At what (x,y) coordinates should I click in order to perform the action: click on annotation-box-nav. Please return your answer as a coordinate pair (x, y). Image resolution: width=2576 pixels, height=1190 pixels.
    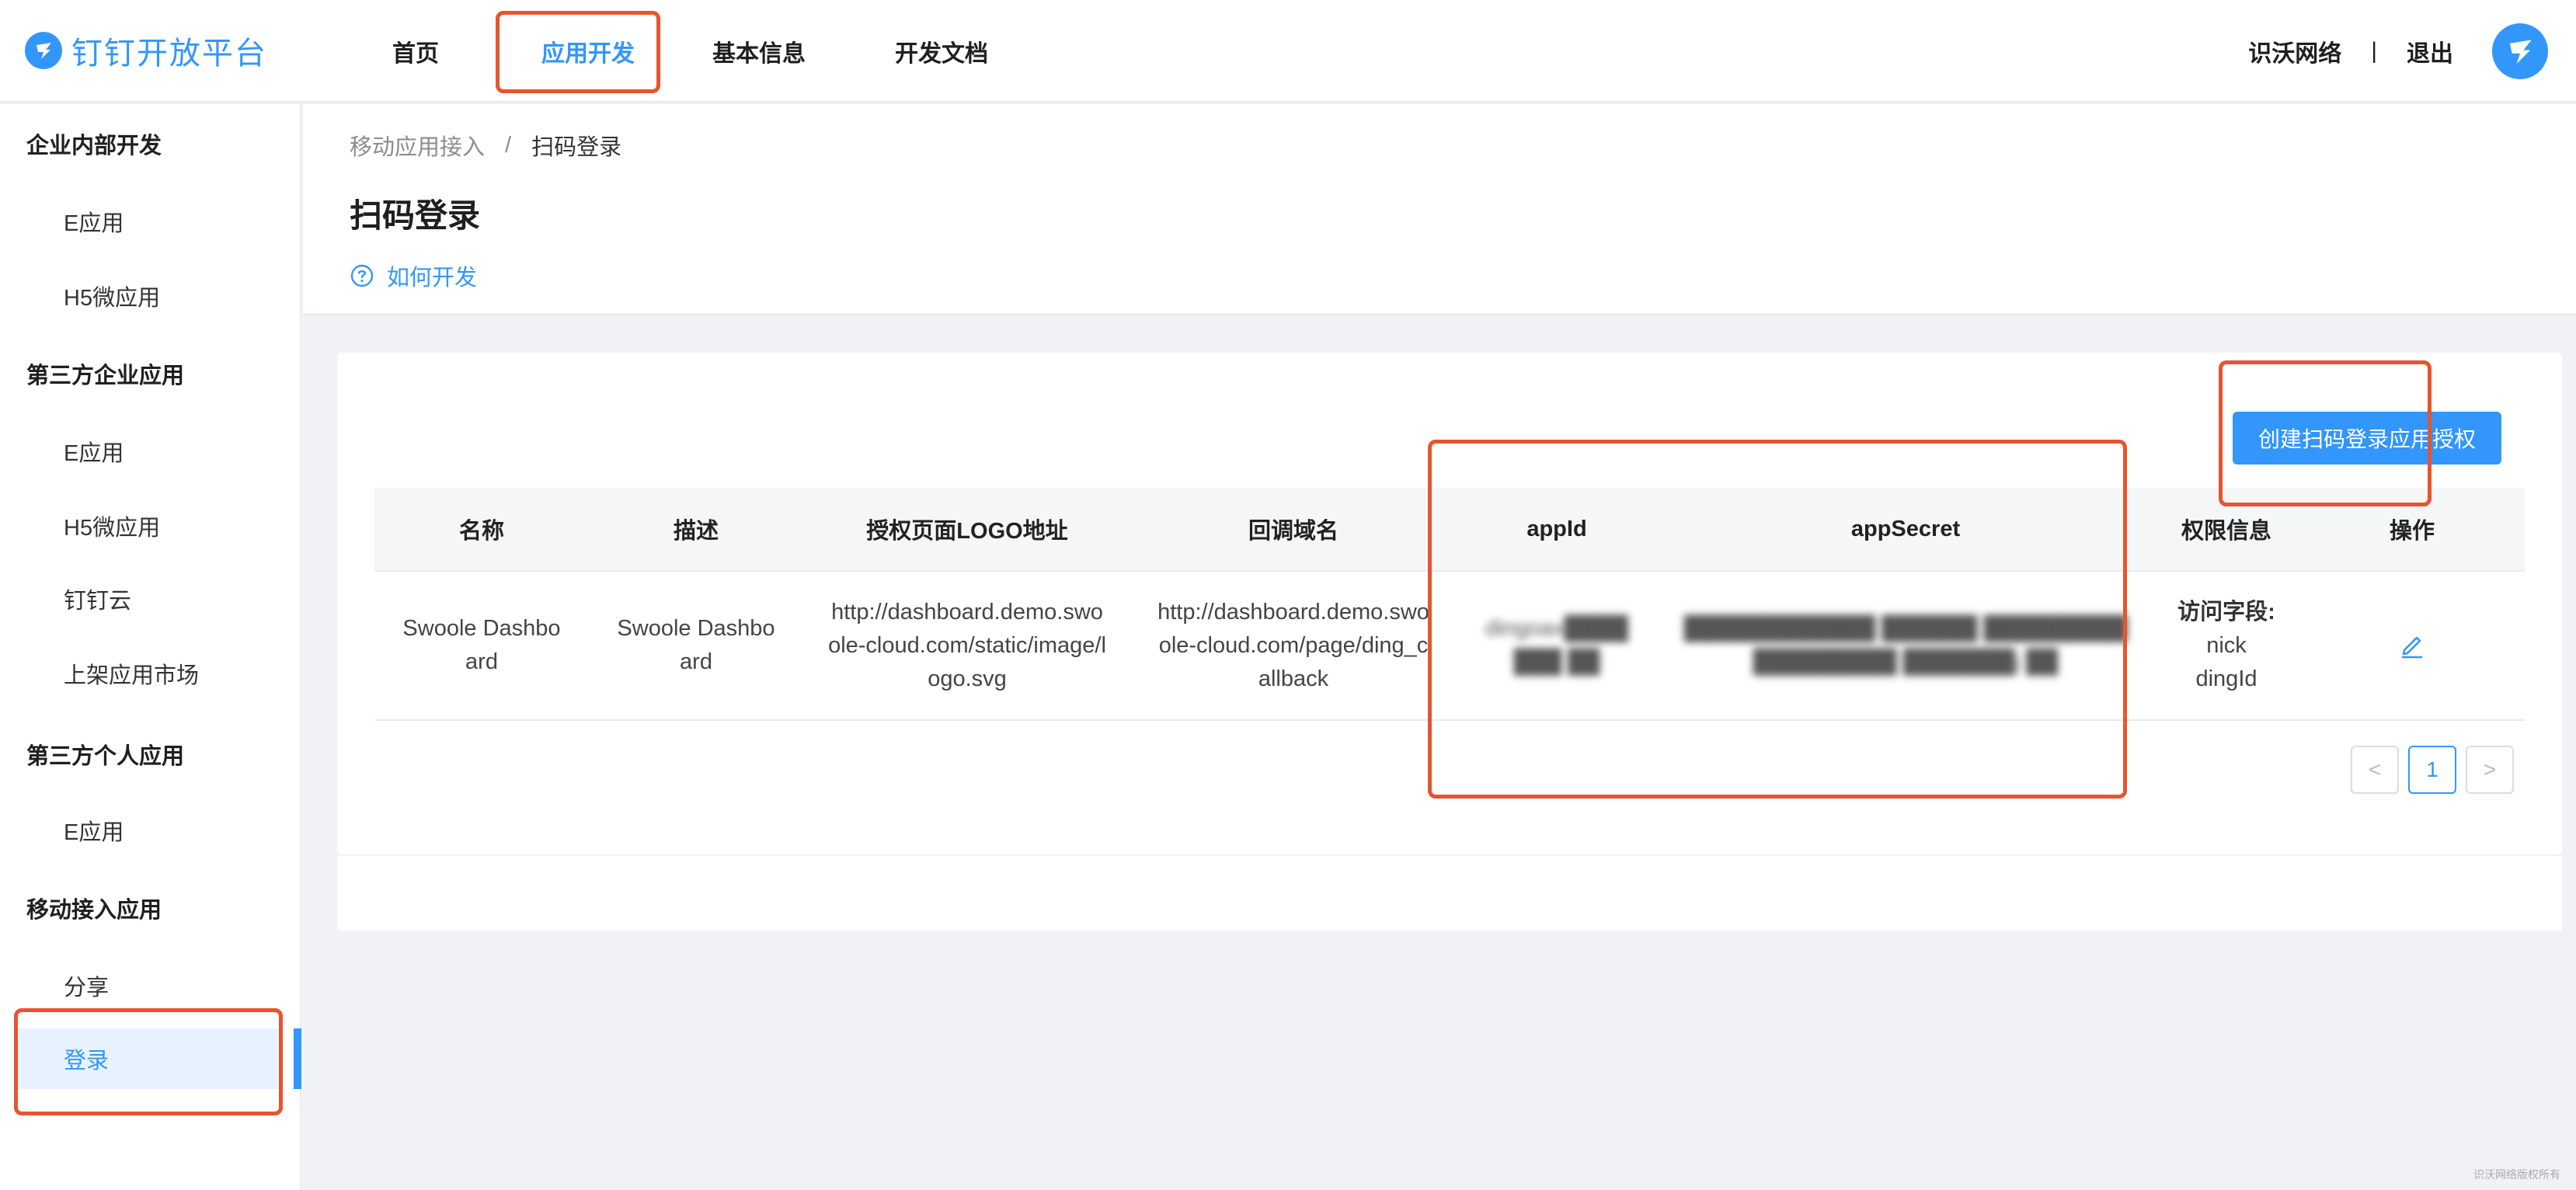
    Looking at the image, I should click on (578, 52).